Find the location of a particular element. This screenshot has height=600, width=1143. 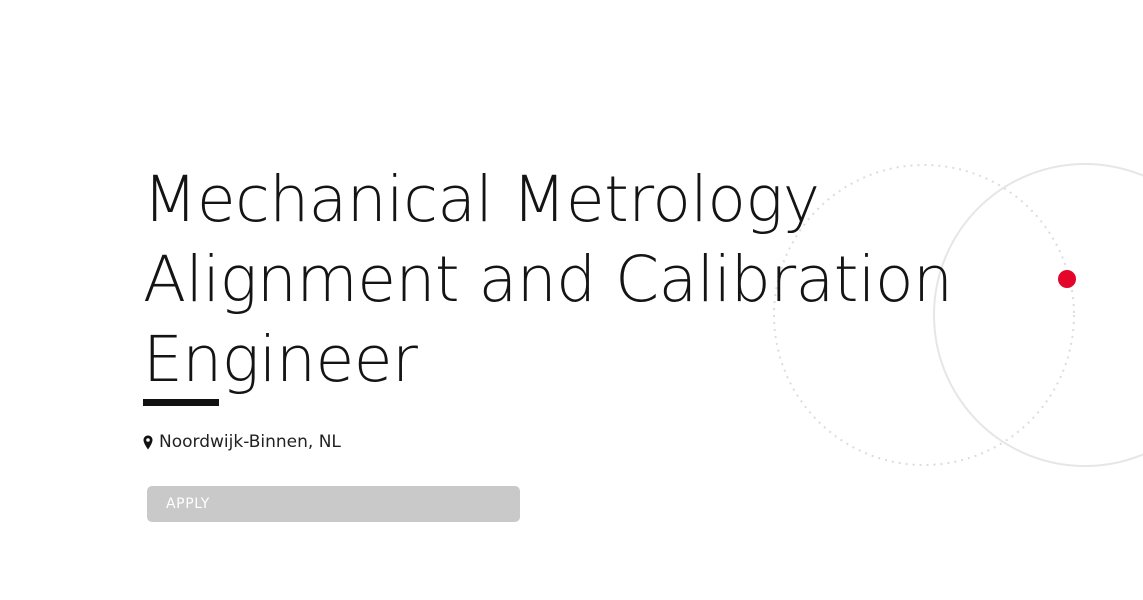

map-pin-icon is located at coordinates (148, 442).